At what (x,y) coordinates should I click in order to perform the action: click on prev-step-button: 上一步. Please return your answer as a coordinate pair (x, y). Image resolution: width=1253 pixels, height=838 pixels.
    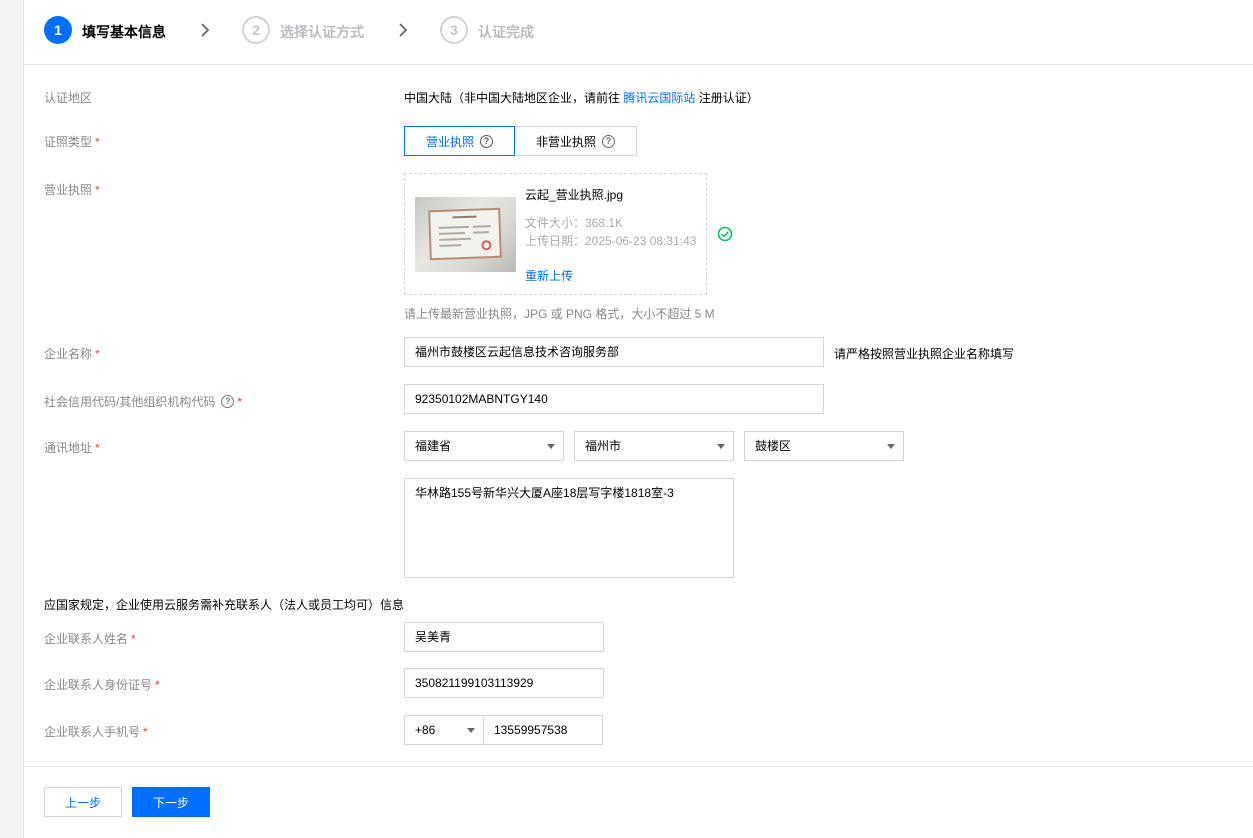
    Looking at the image, I should click on (83, 802).